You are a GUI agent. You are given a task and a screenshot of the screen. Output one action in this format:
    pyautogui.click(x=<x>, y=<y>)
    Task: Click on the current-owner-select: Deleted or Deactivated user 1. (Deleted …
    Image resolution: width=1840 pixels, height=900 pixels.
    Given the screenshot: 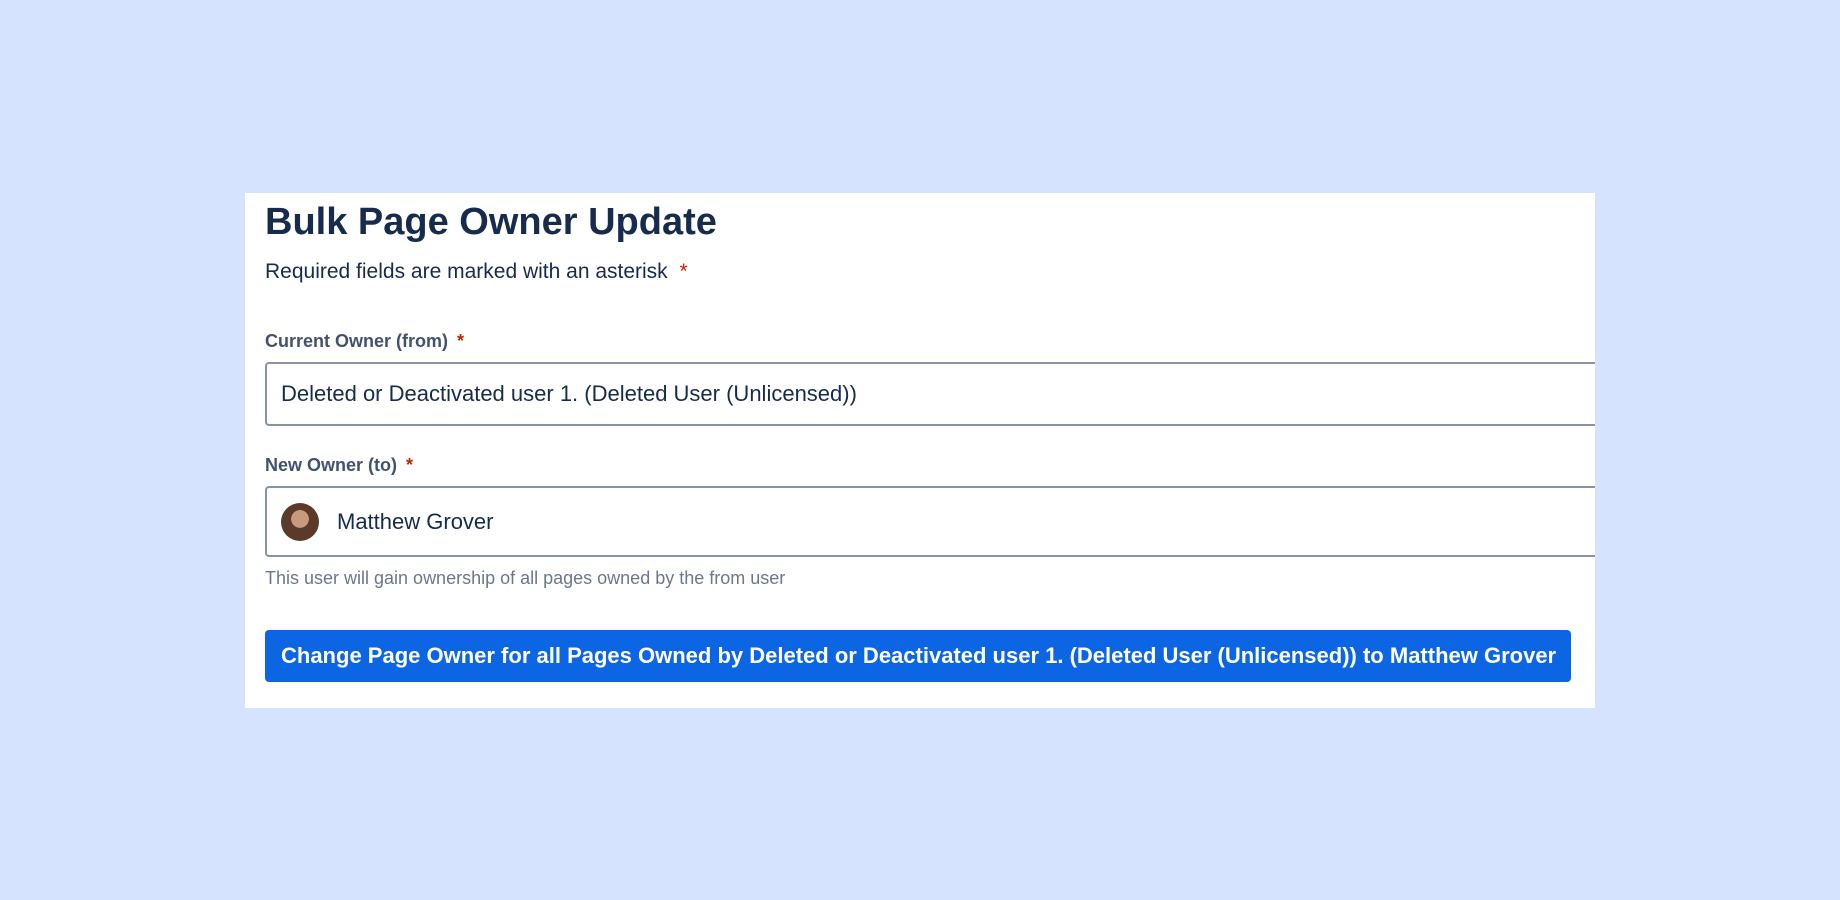 What is the action you would take?
    pyautogui.click(x=930, y=394)
    